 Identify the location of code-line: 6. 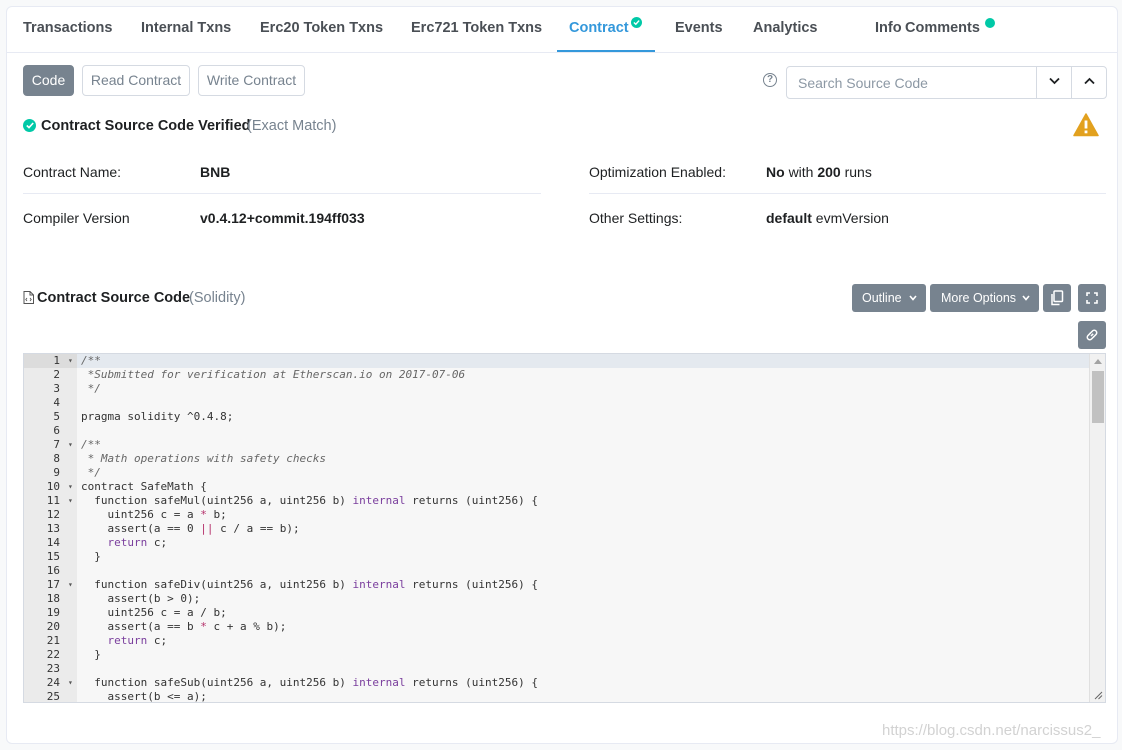
(557, 431).